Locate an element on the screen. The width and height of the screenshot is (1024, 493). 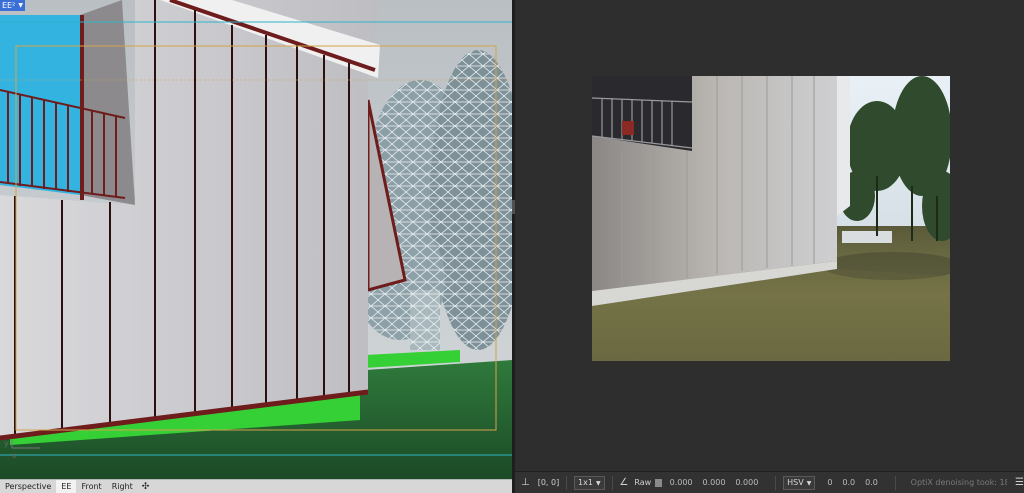
tab-front: Front is located at coordinates (91, 486).